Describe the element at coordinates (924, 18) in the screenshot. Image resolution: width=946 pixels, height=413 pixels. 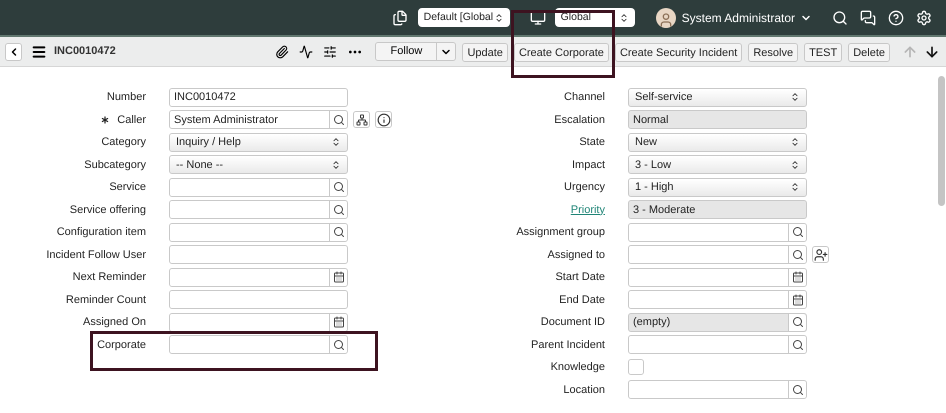
I see `settings-icon` at that location.